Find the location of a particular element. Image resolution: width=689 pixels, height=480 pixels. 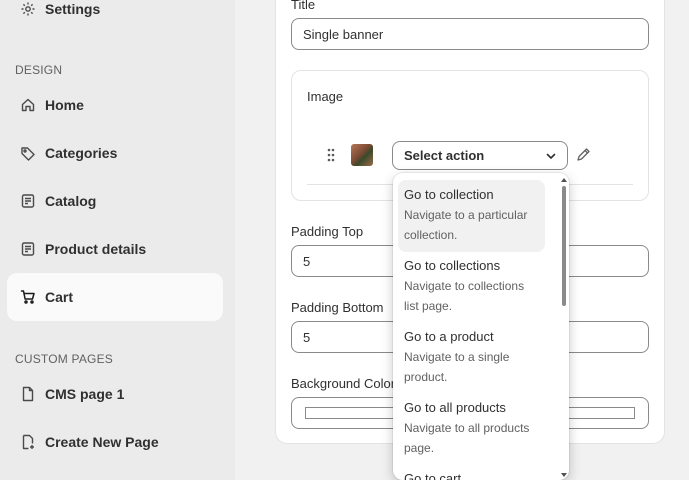

option-title: Go to all products is located at coordinates (455, 407).